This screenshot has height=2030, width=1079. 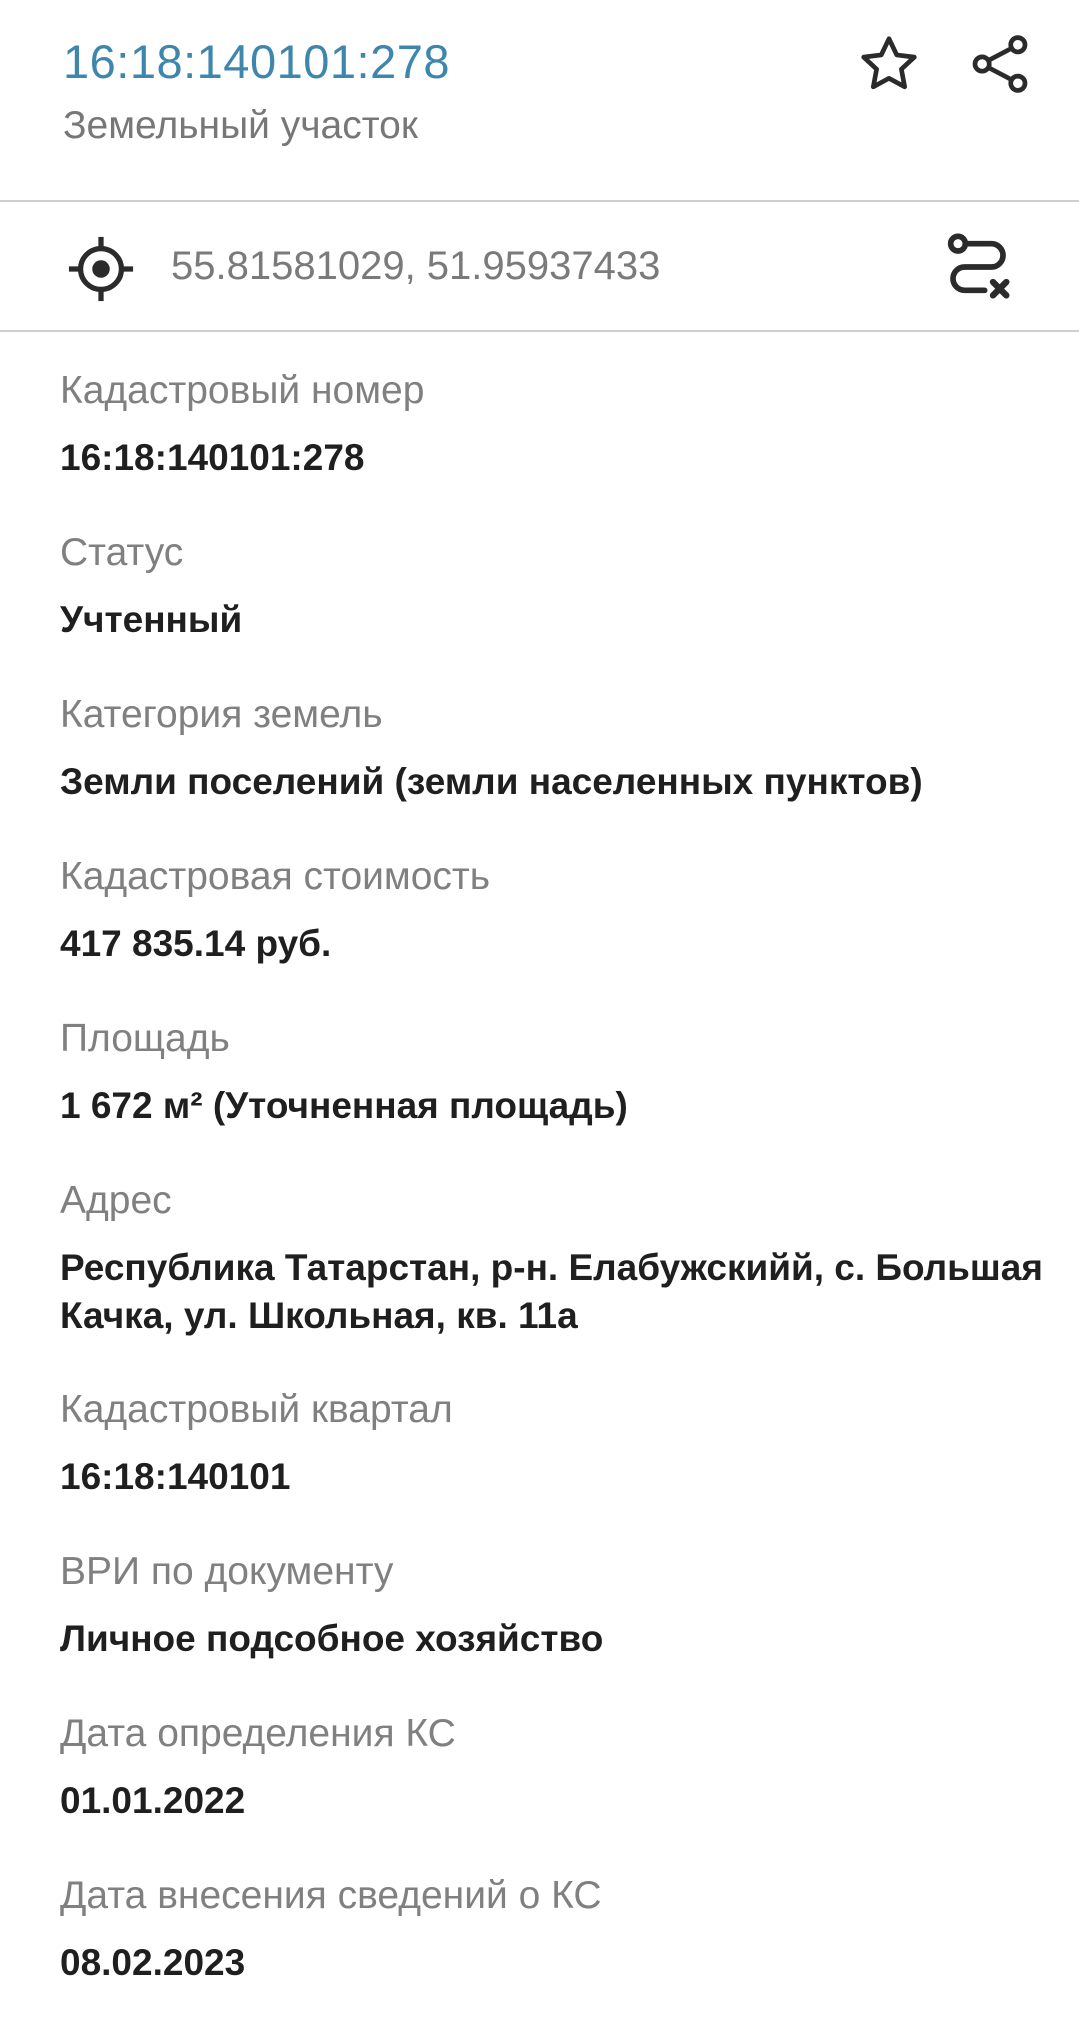 I want to click on page-subtitle: Земельный участок, so click(x=240, y=125).